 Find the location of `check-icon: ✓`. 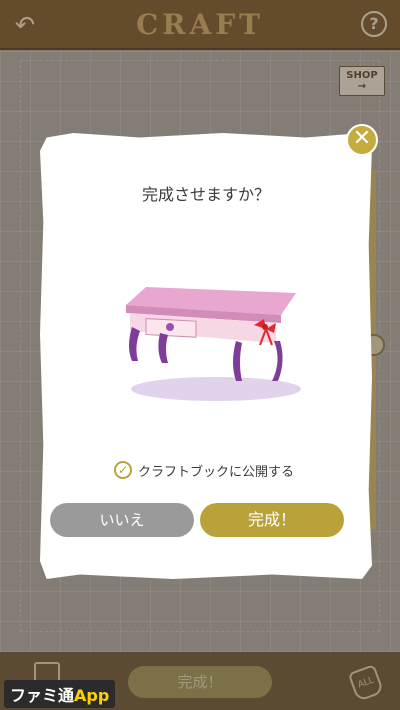

check-icon: ✓ is located at coordinates (123, 470).